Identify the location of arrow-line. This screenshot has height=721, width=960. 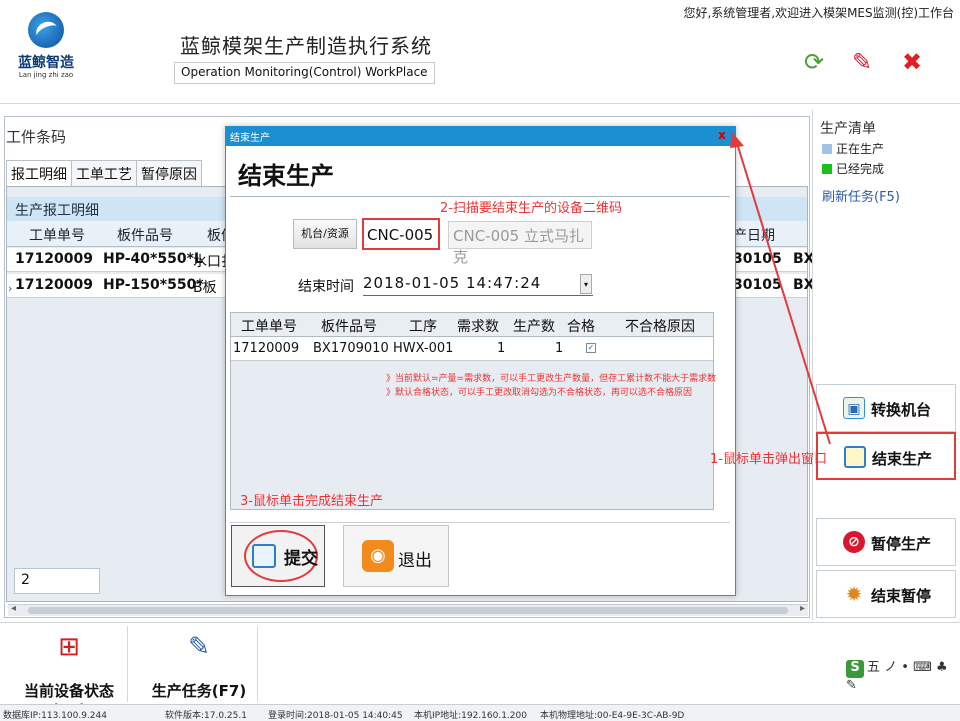
(783, 292).